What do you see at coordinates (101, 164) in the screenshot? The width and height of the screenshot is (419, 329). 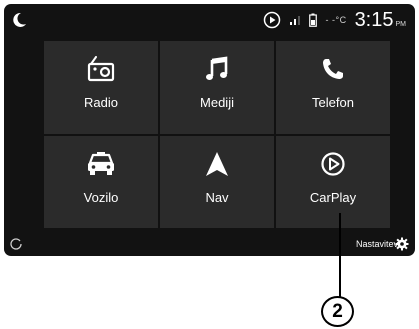 I see `car-icon` at bounding box center [101, 164].